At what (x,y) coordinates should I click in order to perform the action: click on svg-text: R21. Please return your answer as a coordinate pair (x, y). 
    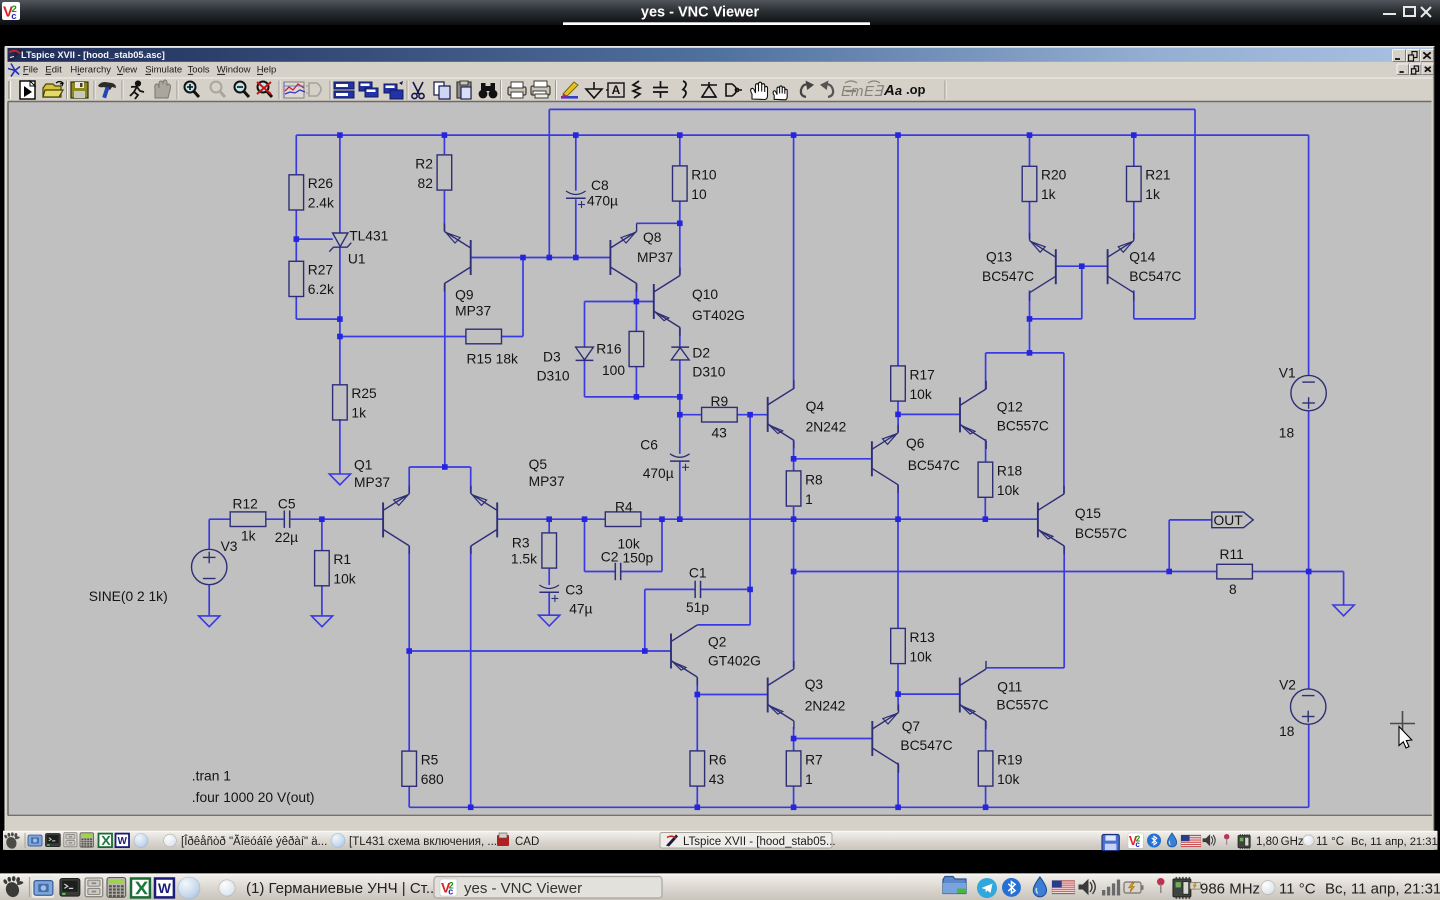
    Looking at the image, I should click on (1157, 175).